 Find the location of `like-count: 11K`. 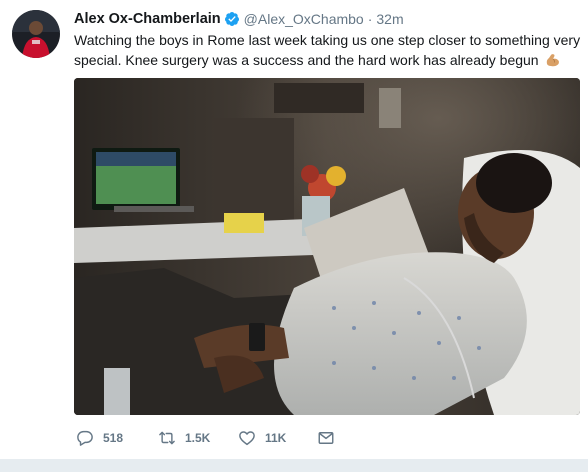

like-count: 11K is located at coordinates (276, 438).